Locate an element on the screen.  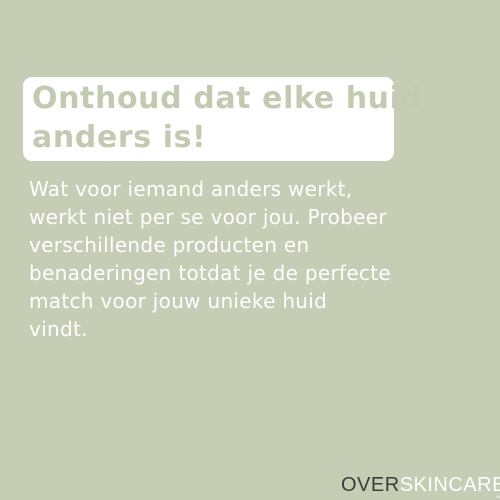
body-line-6: vindt. is located at coordinates (58, 329).